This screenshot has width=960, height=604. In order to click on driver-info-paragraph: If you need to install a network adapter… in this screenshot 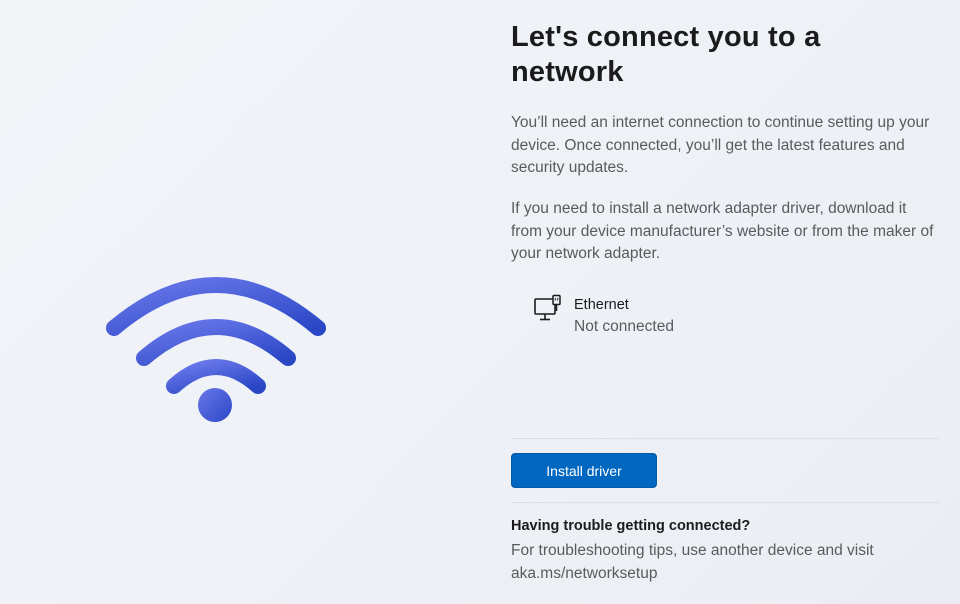, I will do `click(722, 231)`.